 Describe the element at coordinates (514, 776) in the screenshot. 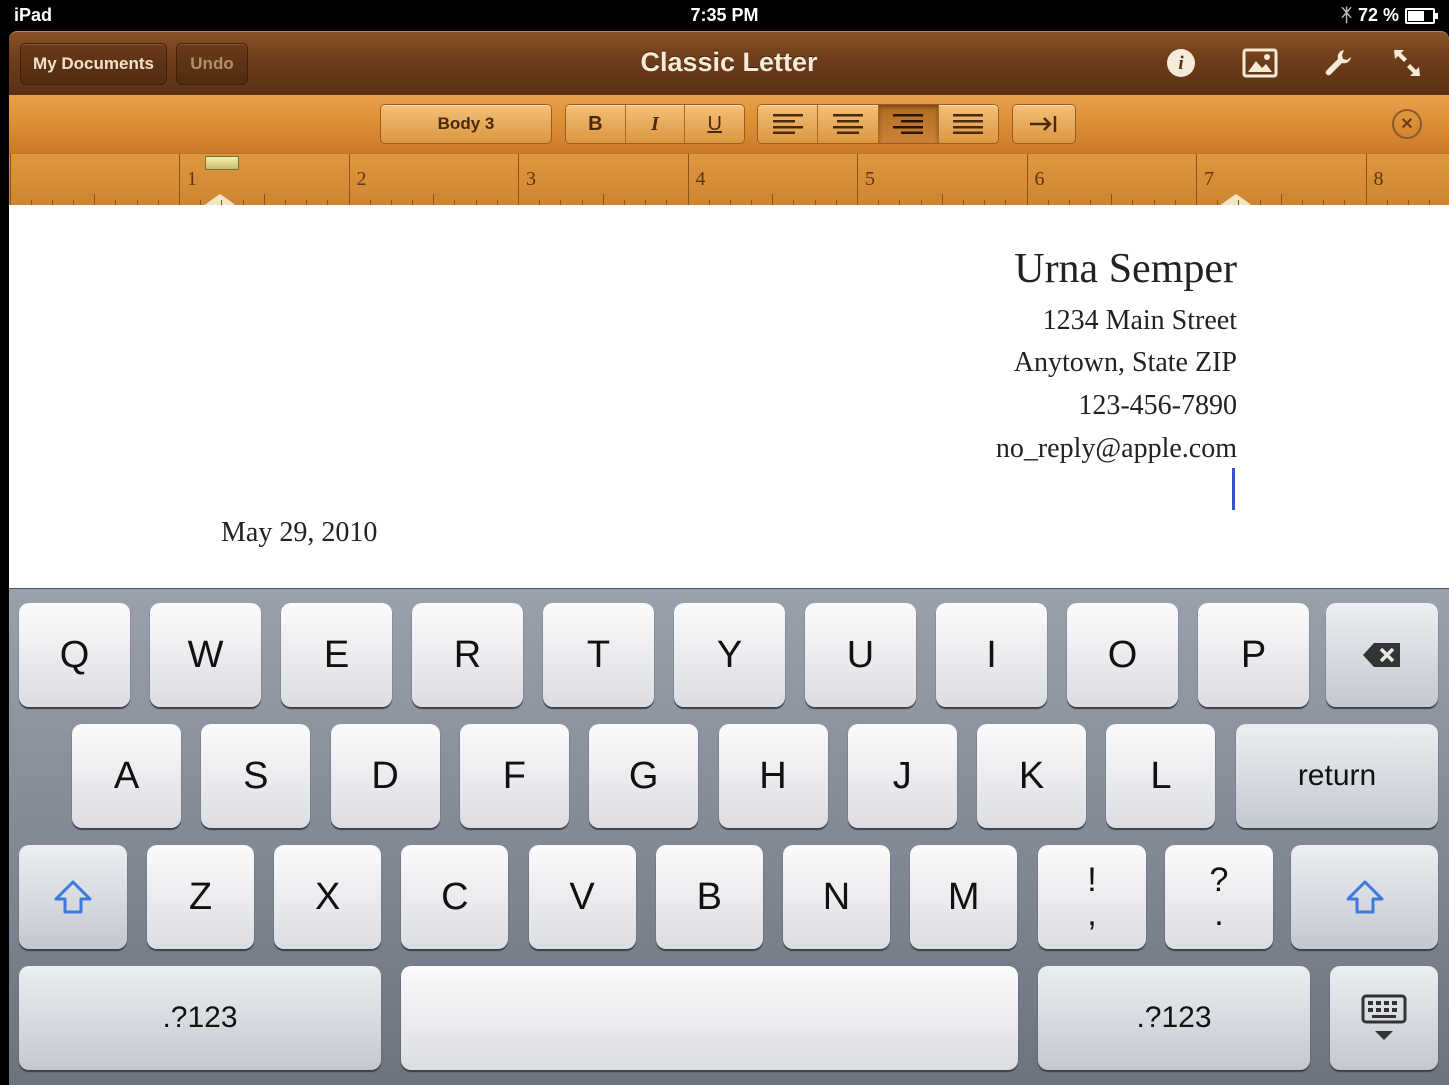

I see `key-f: F` at that location.